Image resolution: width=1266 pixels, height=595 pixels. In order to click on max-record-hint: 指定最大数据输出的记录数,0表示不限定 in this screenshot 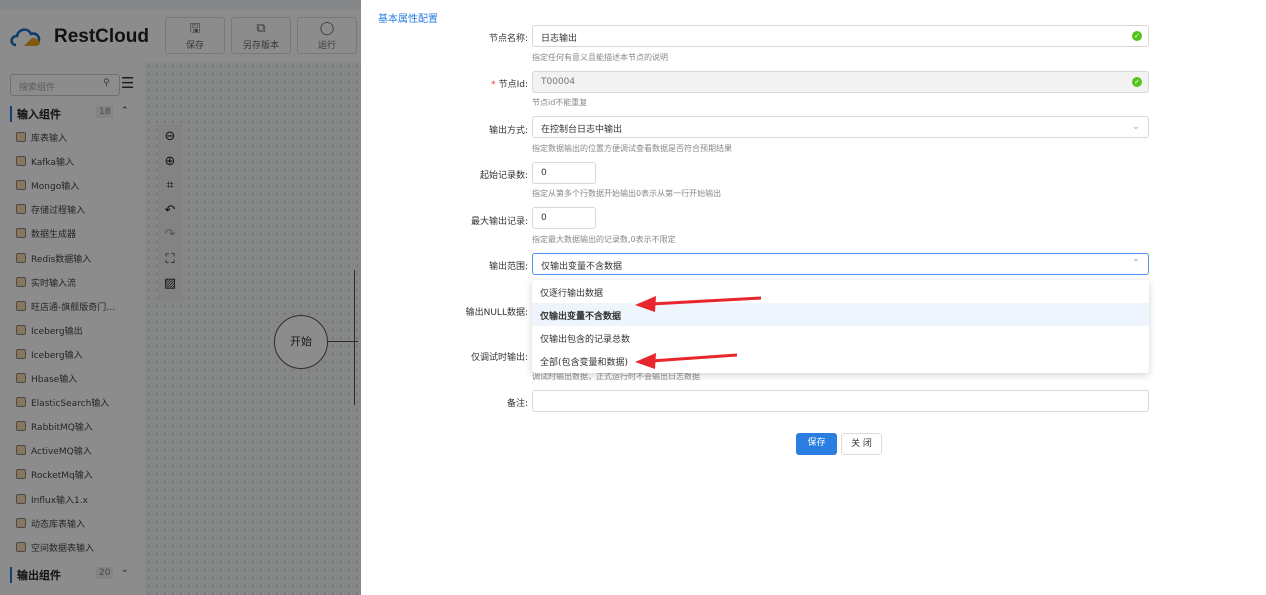, I will do `click(604, 239)`.